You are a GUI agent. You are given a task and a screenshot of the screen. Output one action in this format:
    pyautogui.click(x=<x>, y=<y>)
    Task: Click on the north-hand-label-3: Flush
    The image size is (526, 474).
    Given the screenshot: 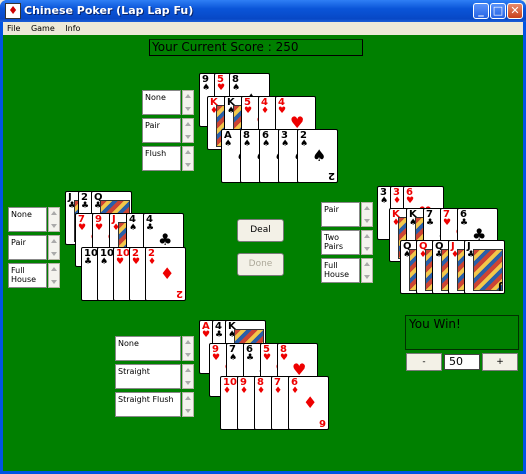 What is the action you would take?
    pyautogui.click(x=161, y=158)
    